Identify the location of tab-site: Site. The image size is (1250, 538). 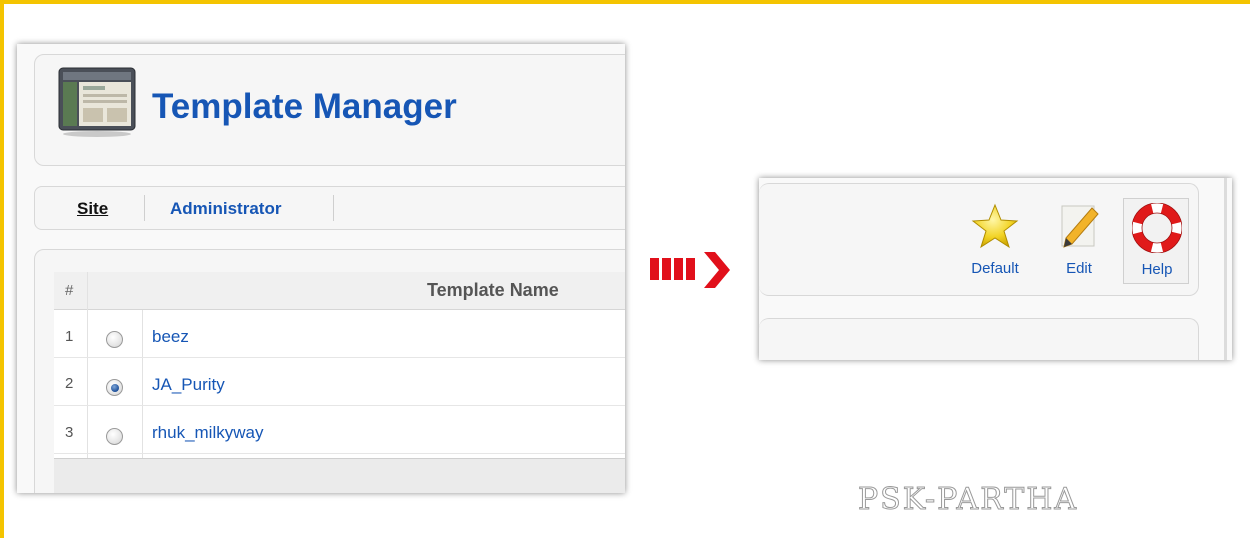
(92, 209).